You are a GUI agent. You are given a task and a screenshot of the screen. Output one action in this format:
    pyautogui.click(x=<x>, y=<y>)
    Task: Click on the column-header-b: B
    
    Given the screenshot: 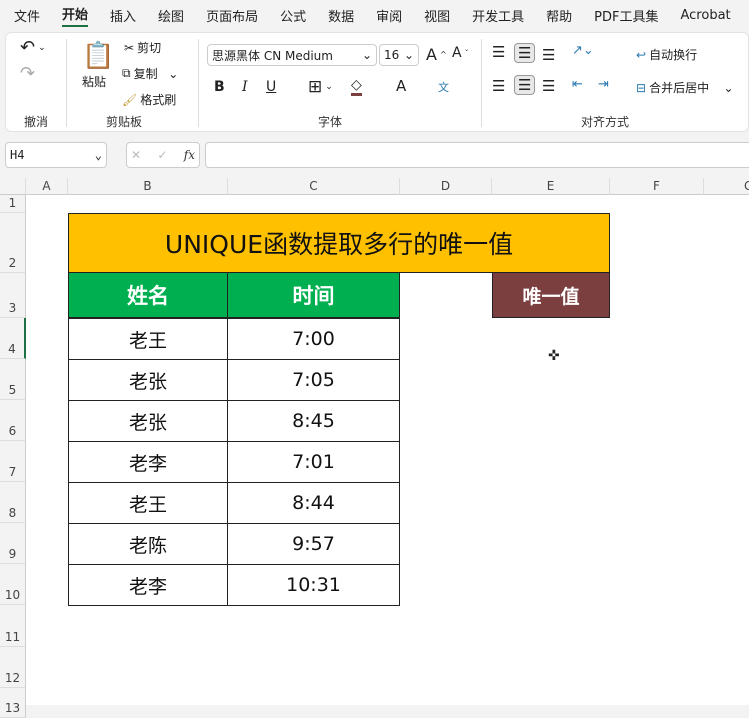 What is the action you would take?
    pyautogui.click(x=148, y=186)
    